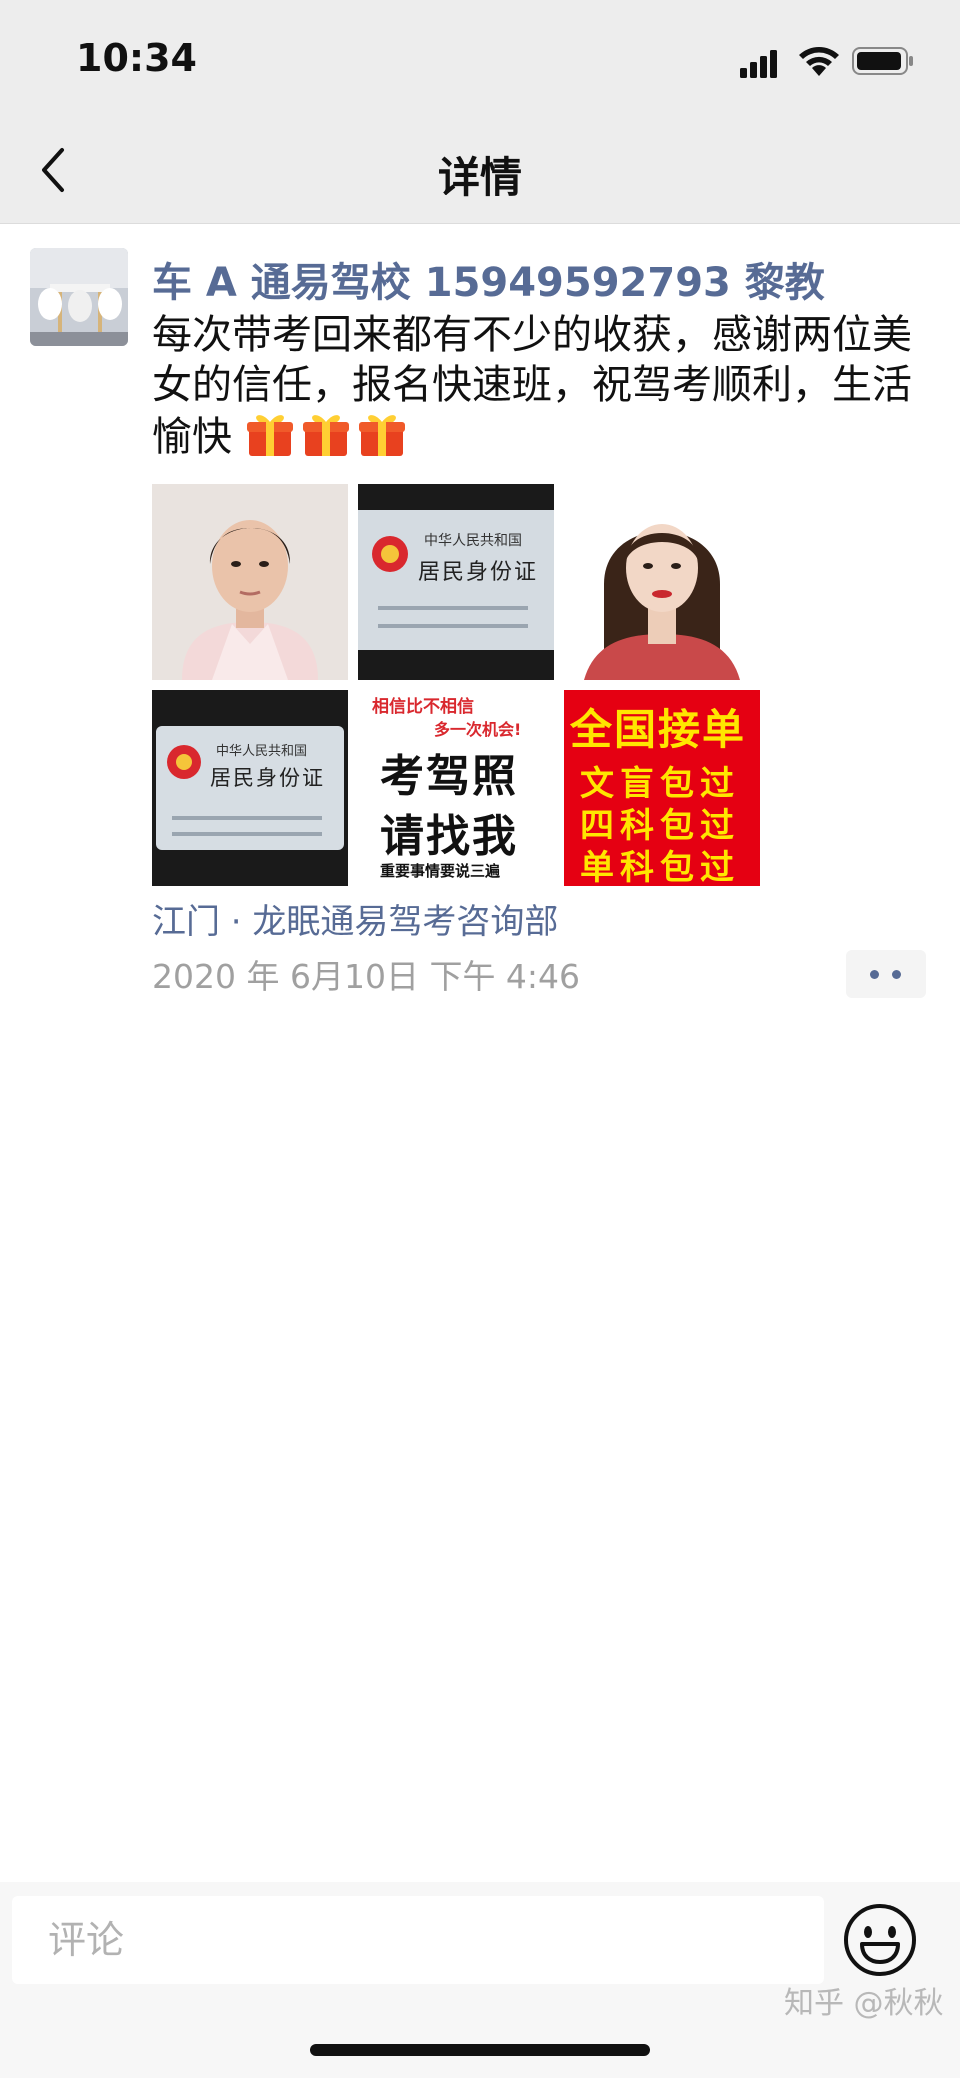  I want to click on ad-top-label: 相信比不相信, so click(423, 707).